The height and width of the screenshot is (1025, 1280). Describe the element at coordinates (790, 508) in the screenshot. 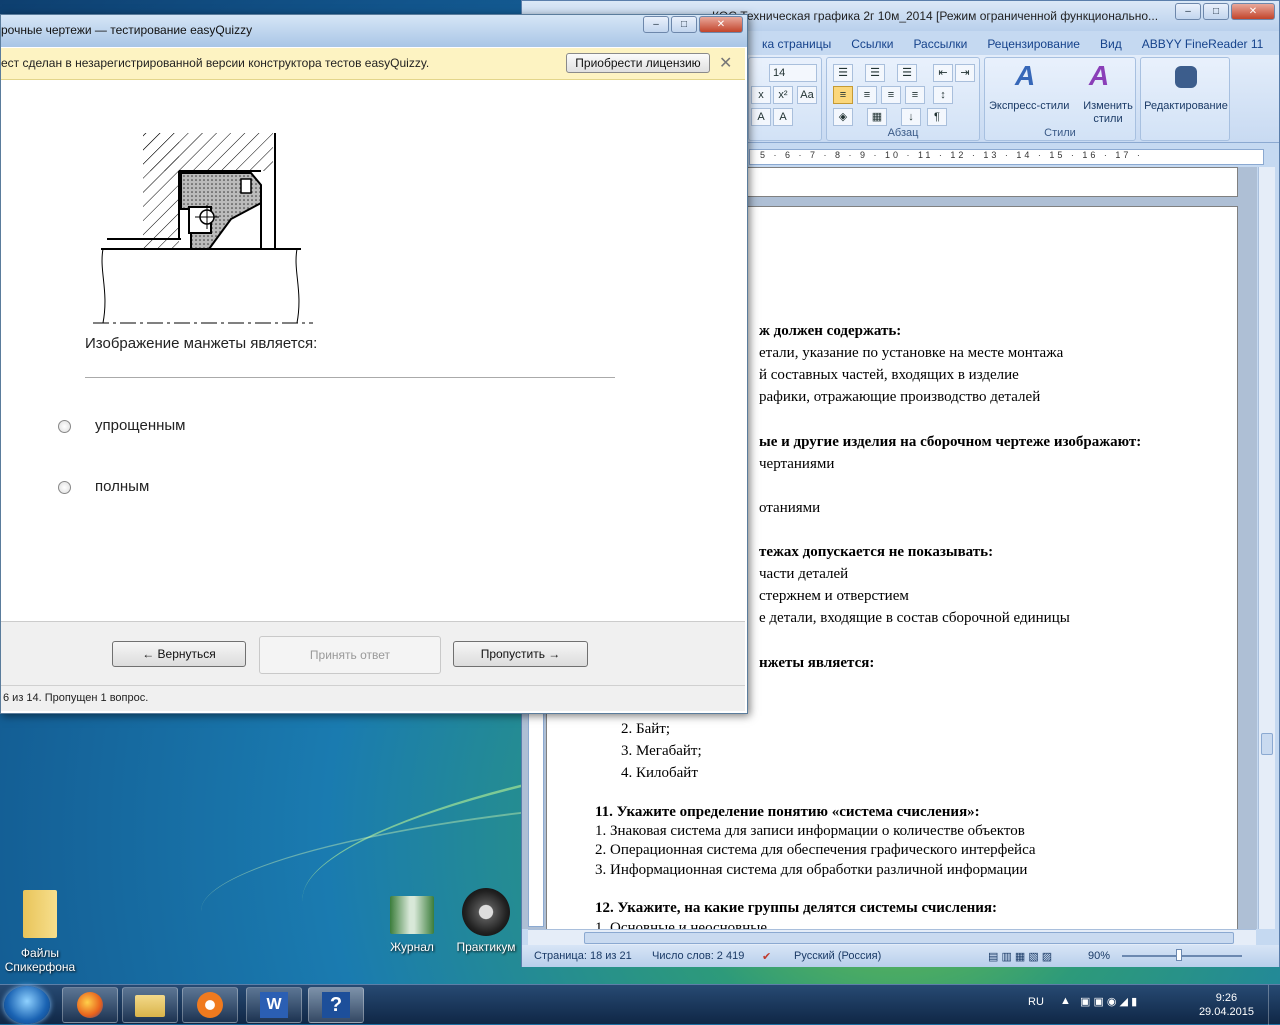

I see `doc-line: отаниями` at that location.